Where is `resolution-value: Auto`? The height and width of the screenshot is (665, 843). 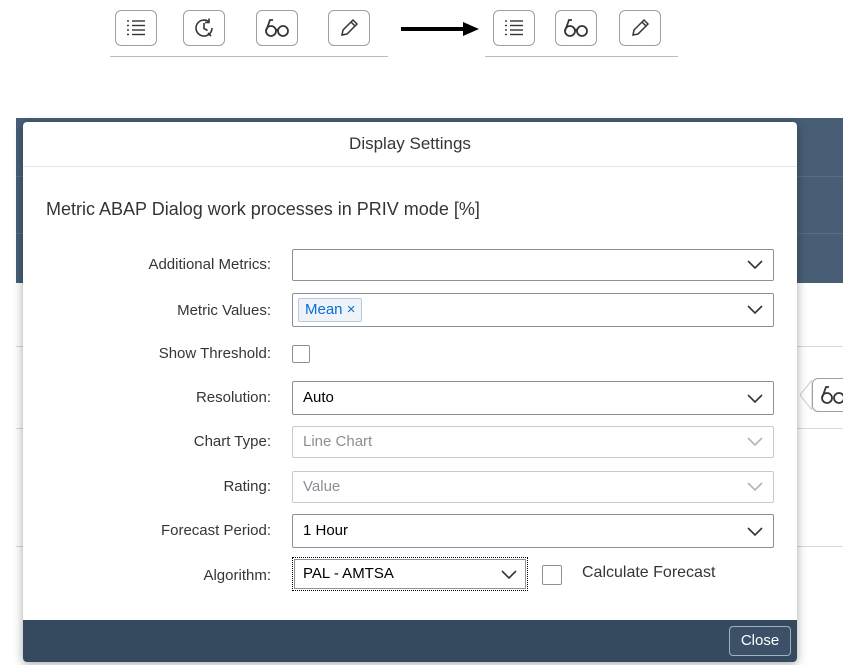
resolution-value: Auto is located at coordinates (318, 397).